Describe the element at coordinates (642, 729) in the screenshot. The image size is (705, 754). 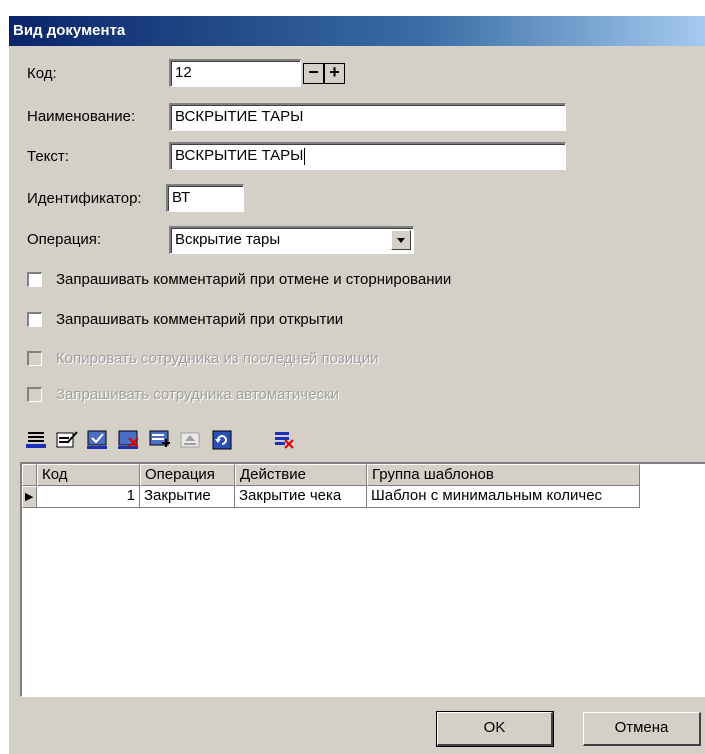
I see `cancel-button: Отмена` at that location.